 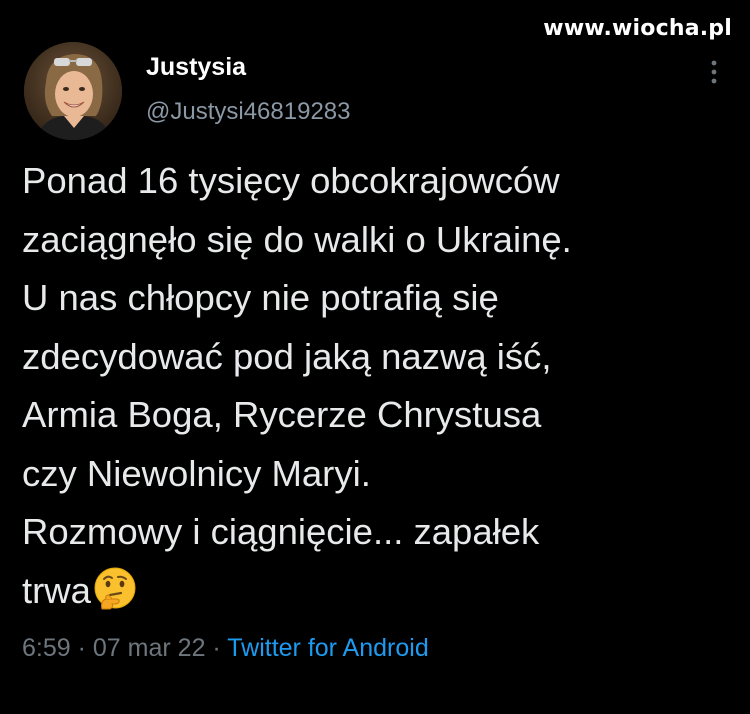 What do you see at coordinates (282, 414) in the screenshot?
I see `tweet-line: Armia Boga, Rycerze Chrystusa` at bounding box center [282, 414].